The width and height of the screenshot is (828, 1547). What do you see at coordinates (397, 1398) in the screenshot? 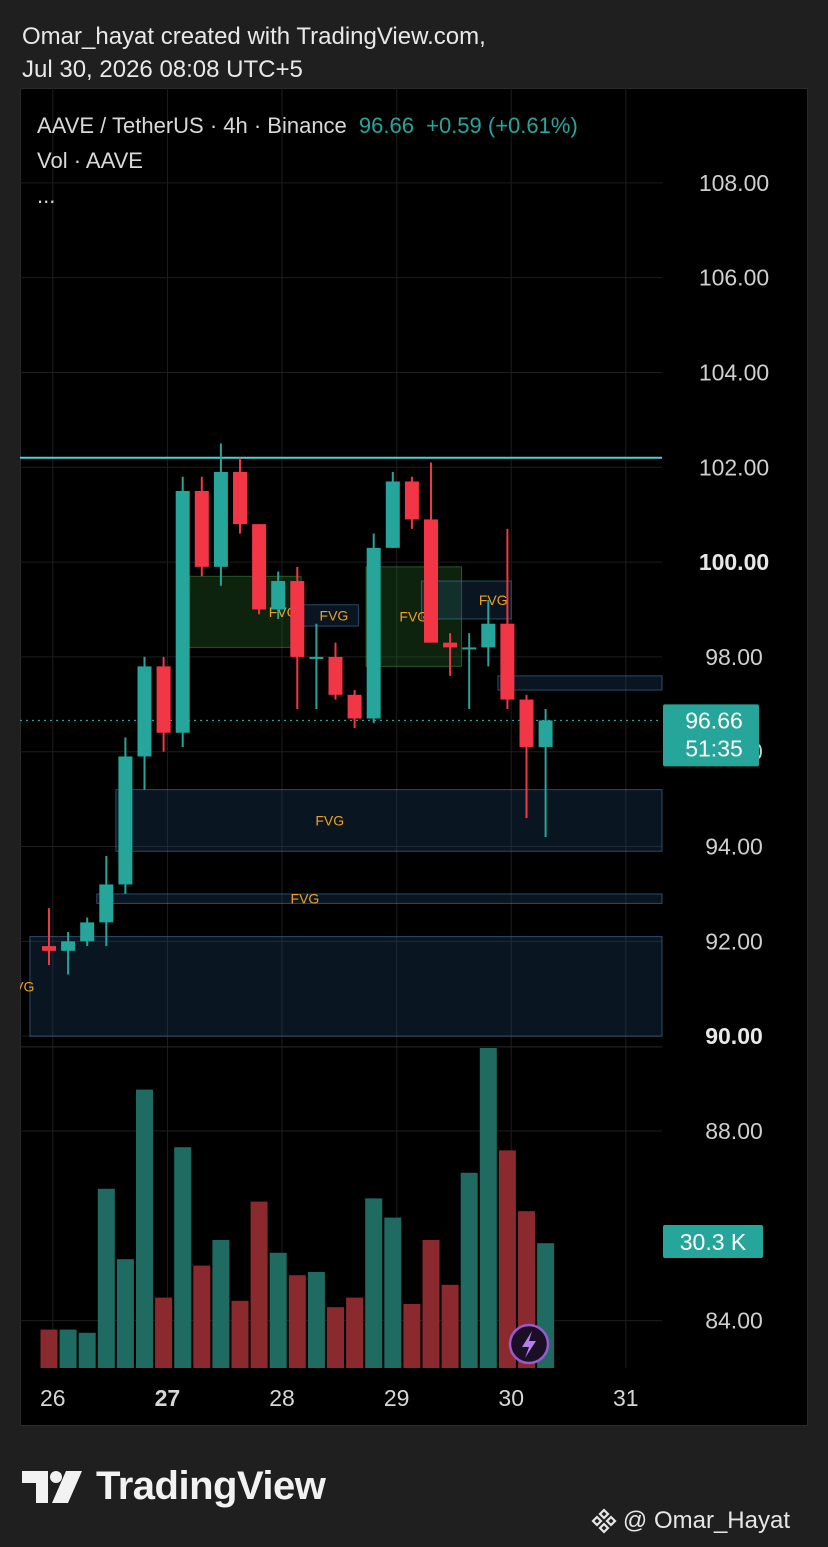
I see `time-axis-label: 29` at bounding box center [397, 1398].